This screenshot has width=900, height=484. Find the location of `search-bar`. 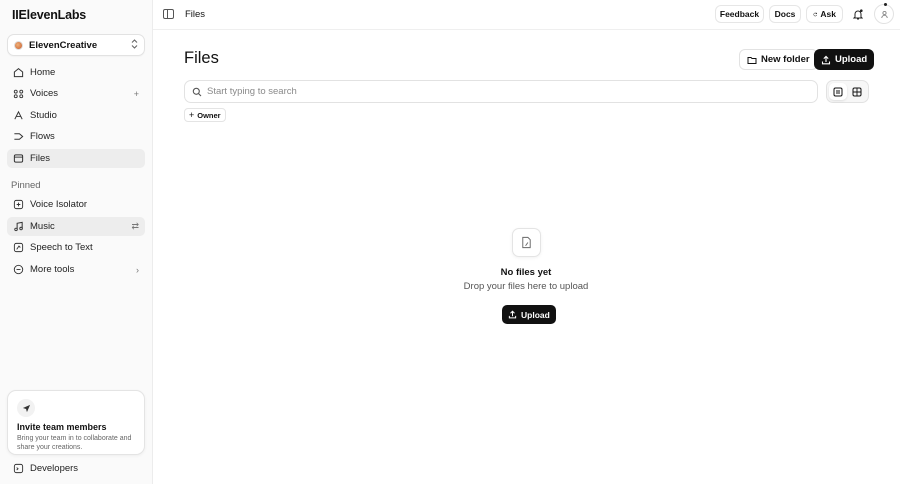

search-bar is located at coordinates (501, 91).